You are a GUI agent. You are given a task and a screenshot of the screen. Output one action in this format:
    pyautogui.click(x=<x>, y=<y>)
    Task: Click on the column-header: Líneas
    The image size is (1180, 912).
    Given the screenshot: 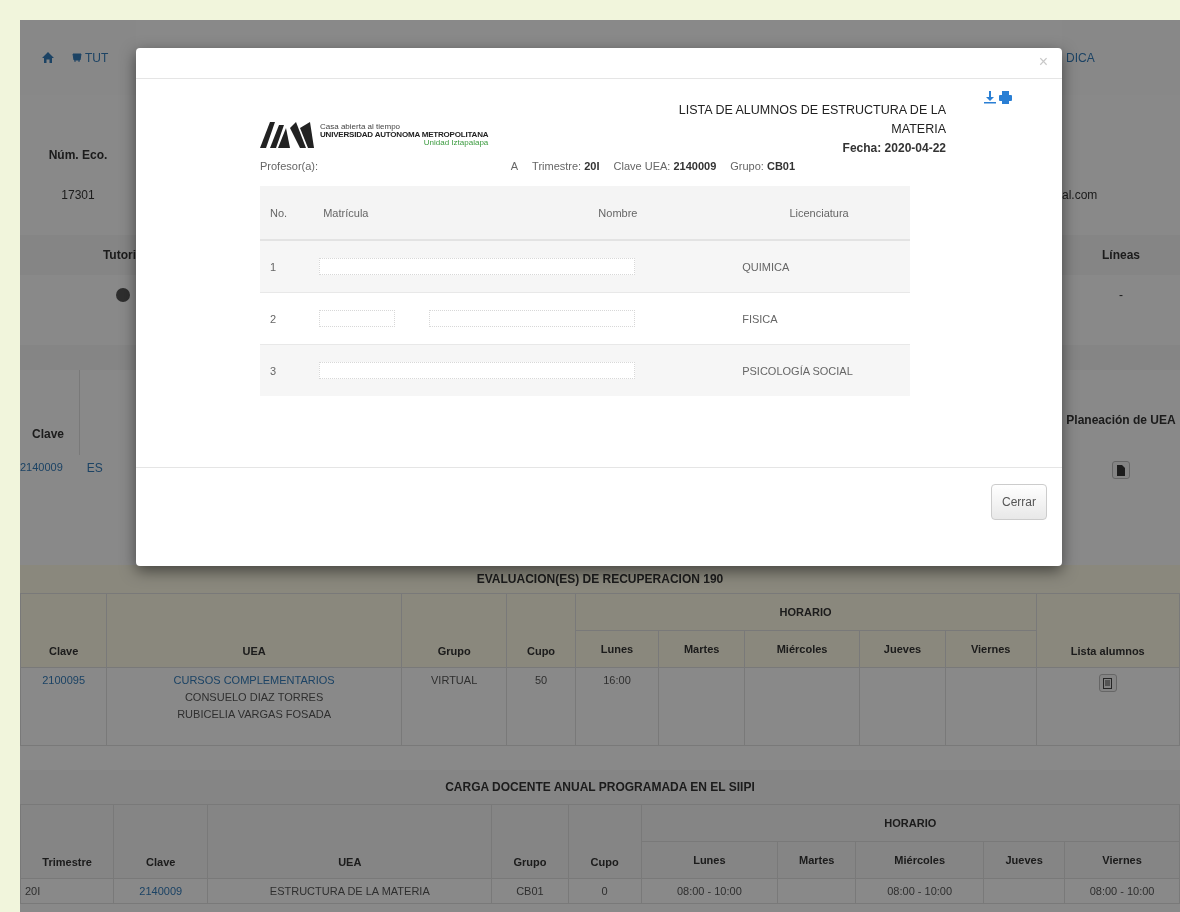 What is the action you would take?
    pyautogui.click(x=1121, y=255)
    